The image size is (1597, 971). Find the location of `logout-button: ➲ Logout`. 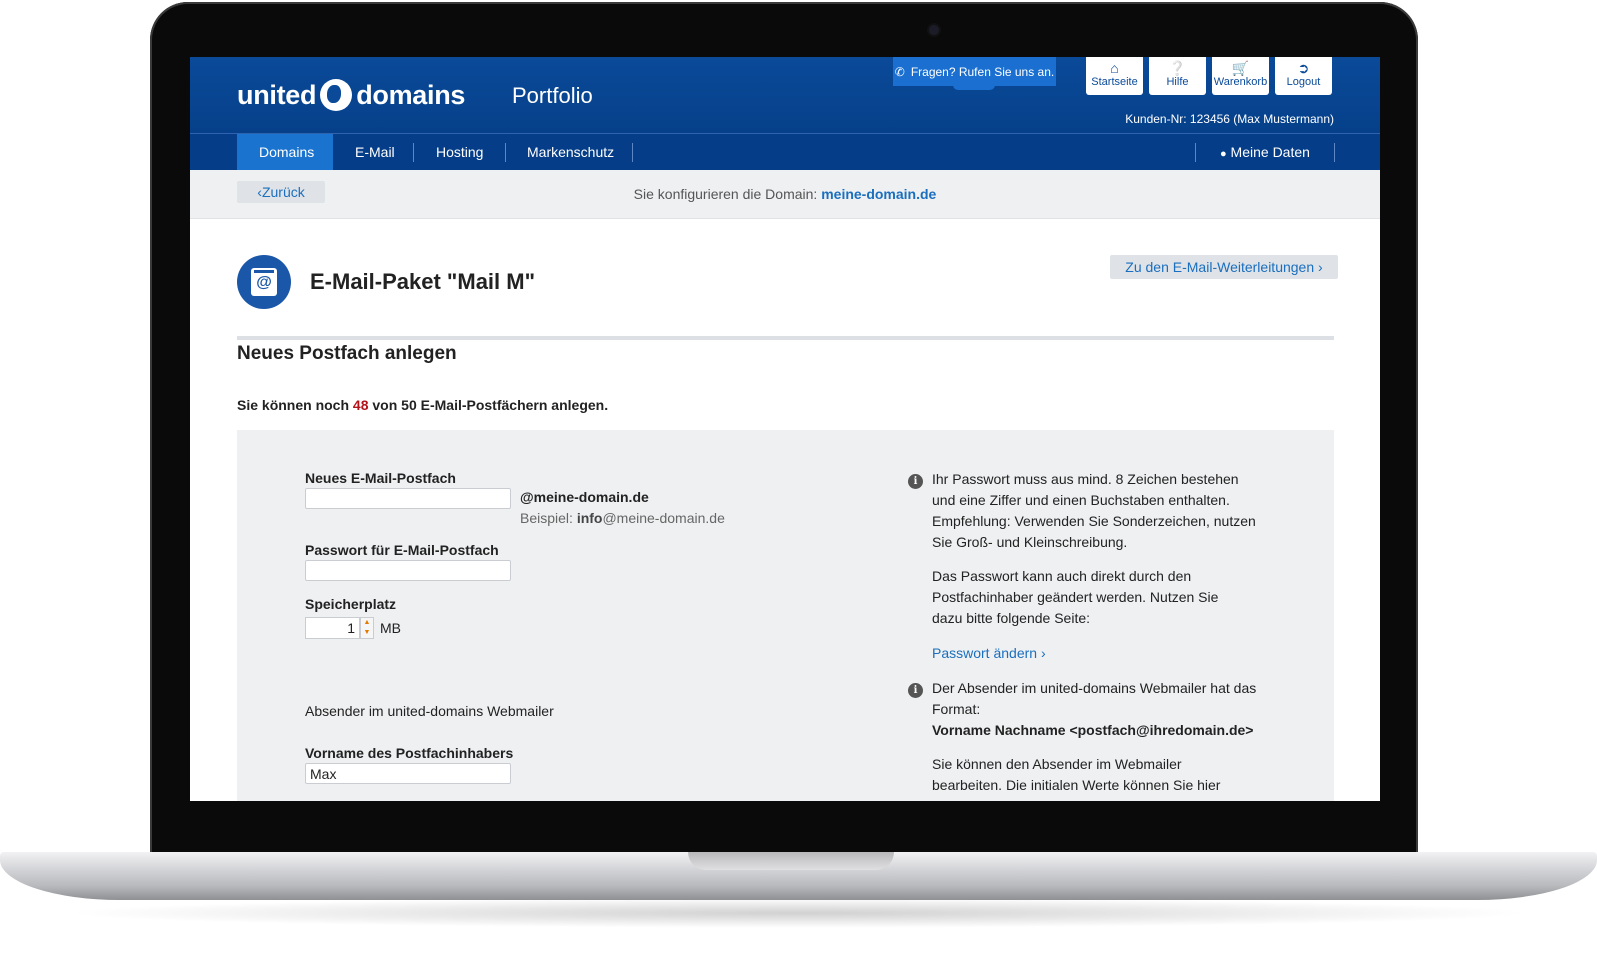

logout-button: ➲ Logout is located at coordinates (1303, 76).